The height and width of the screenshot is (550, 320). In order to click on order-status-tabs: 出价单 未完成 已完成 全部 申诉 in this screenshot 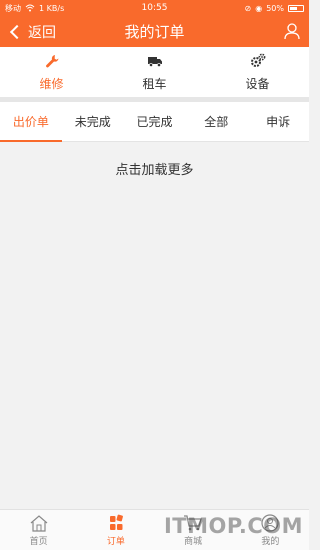, I will do `click(154, 122)`.